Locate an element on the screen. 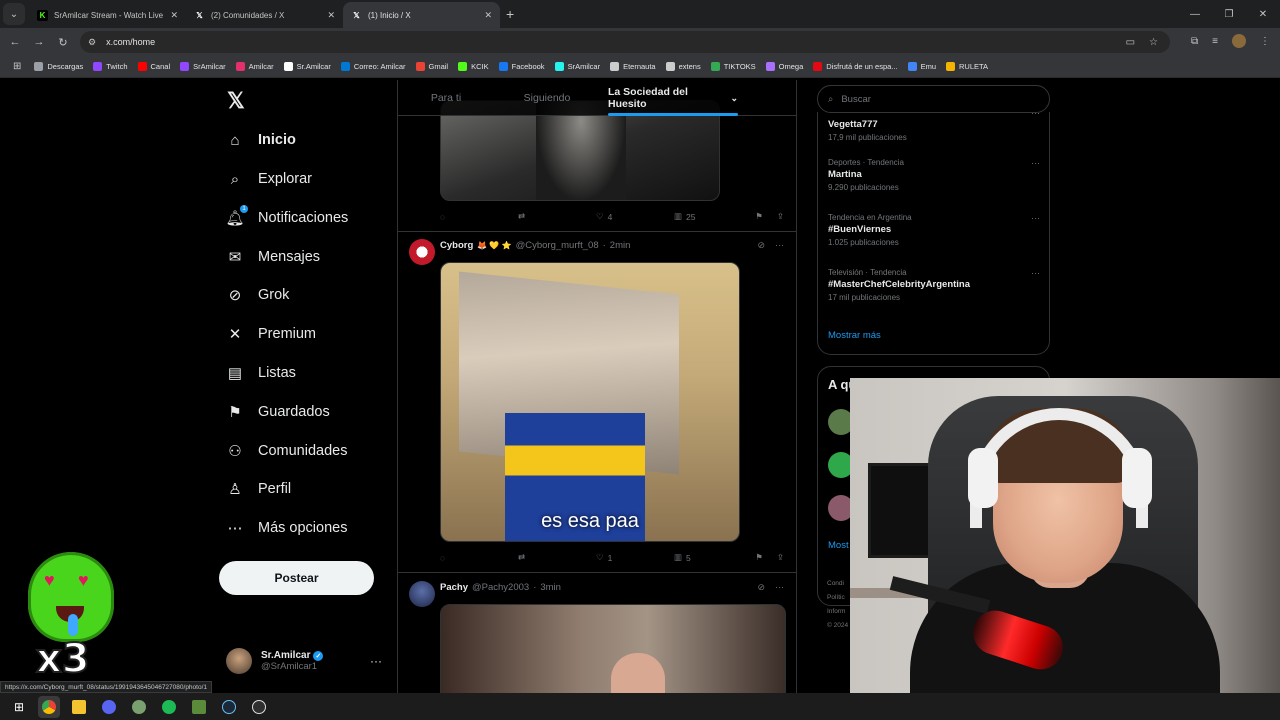 The height and width of the screenshot is (720, 1280). minimize-button: — is located at coordinates (1195, 14).